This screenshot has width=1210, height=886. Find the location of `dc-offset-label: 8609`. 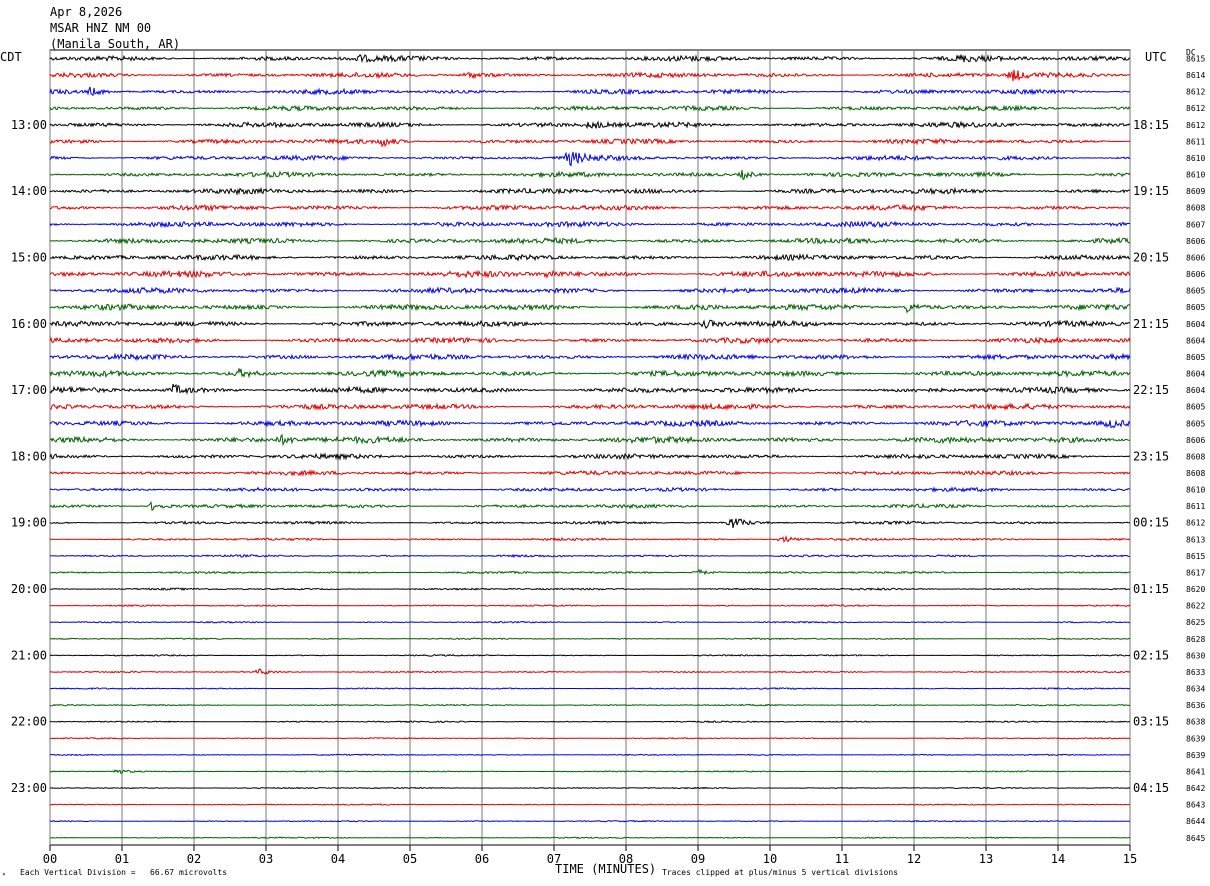

dc-offset-label: 8609 is located at coordinates (1195, 191).